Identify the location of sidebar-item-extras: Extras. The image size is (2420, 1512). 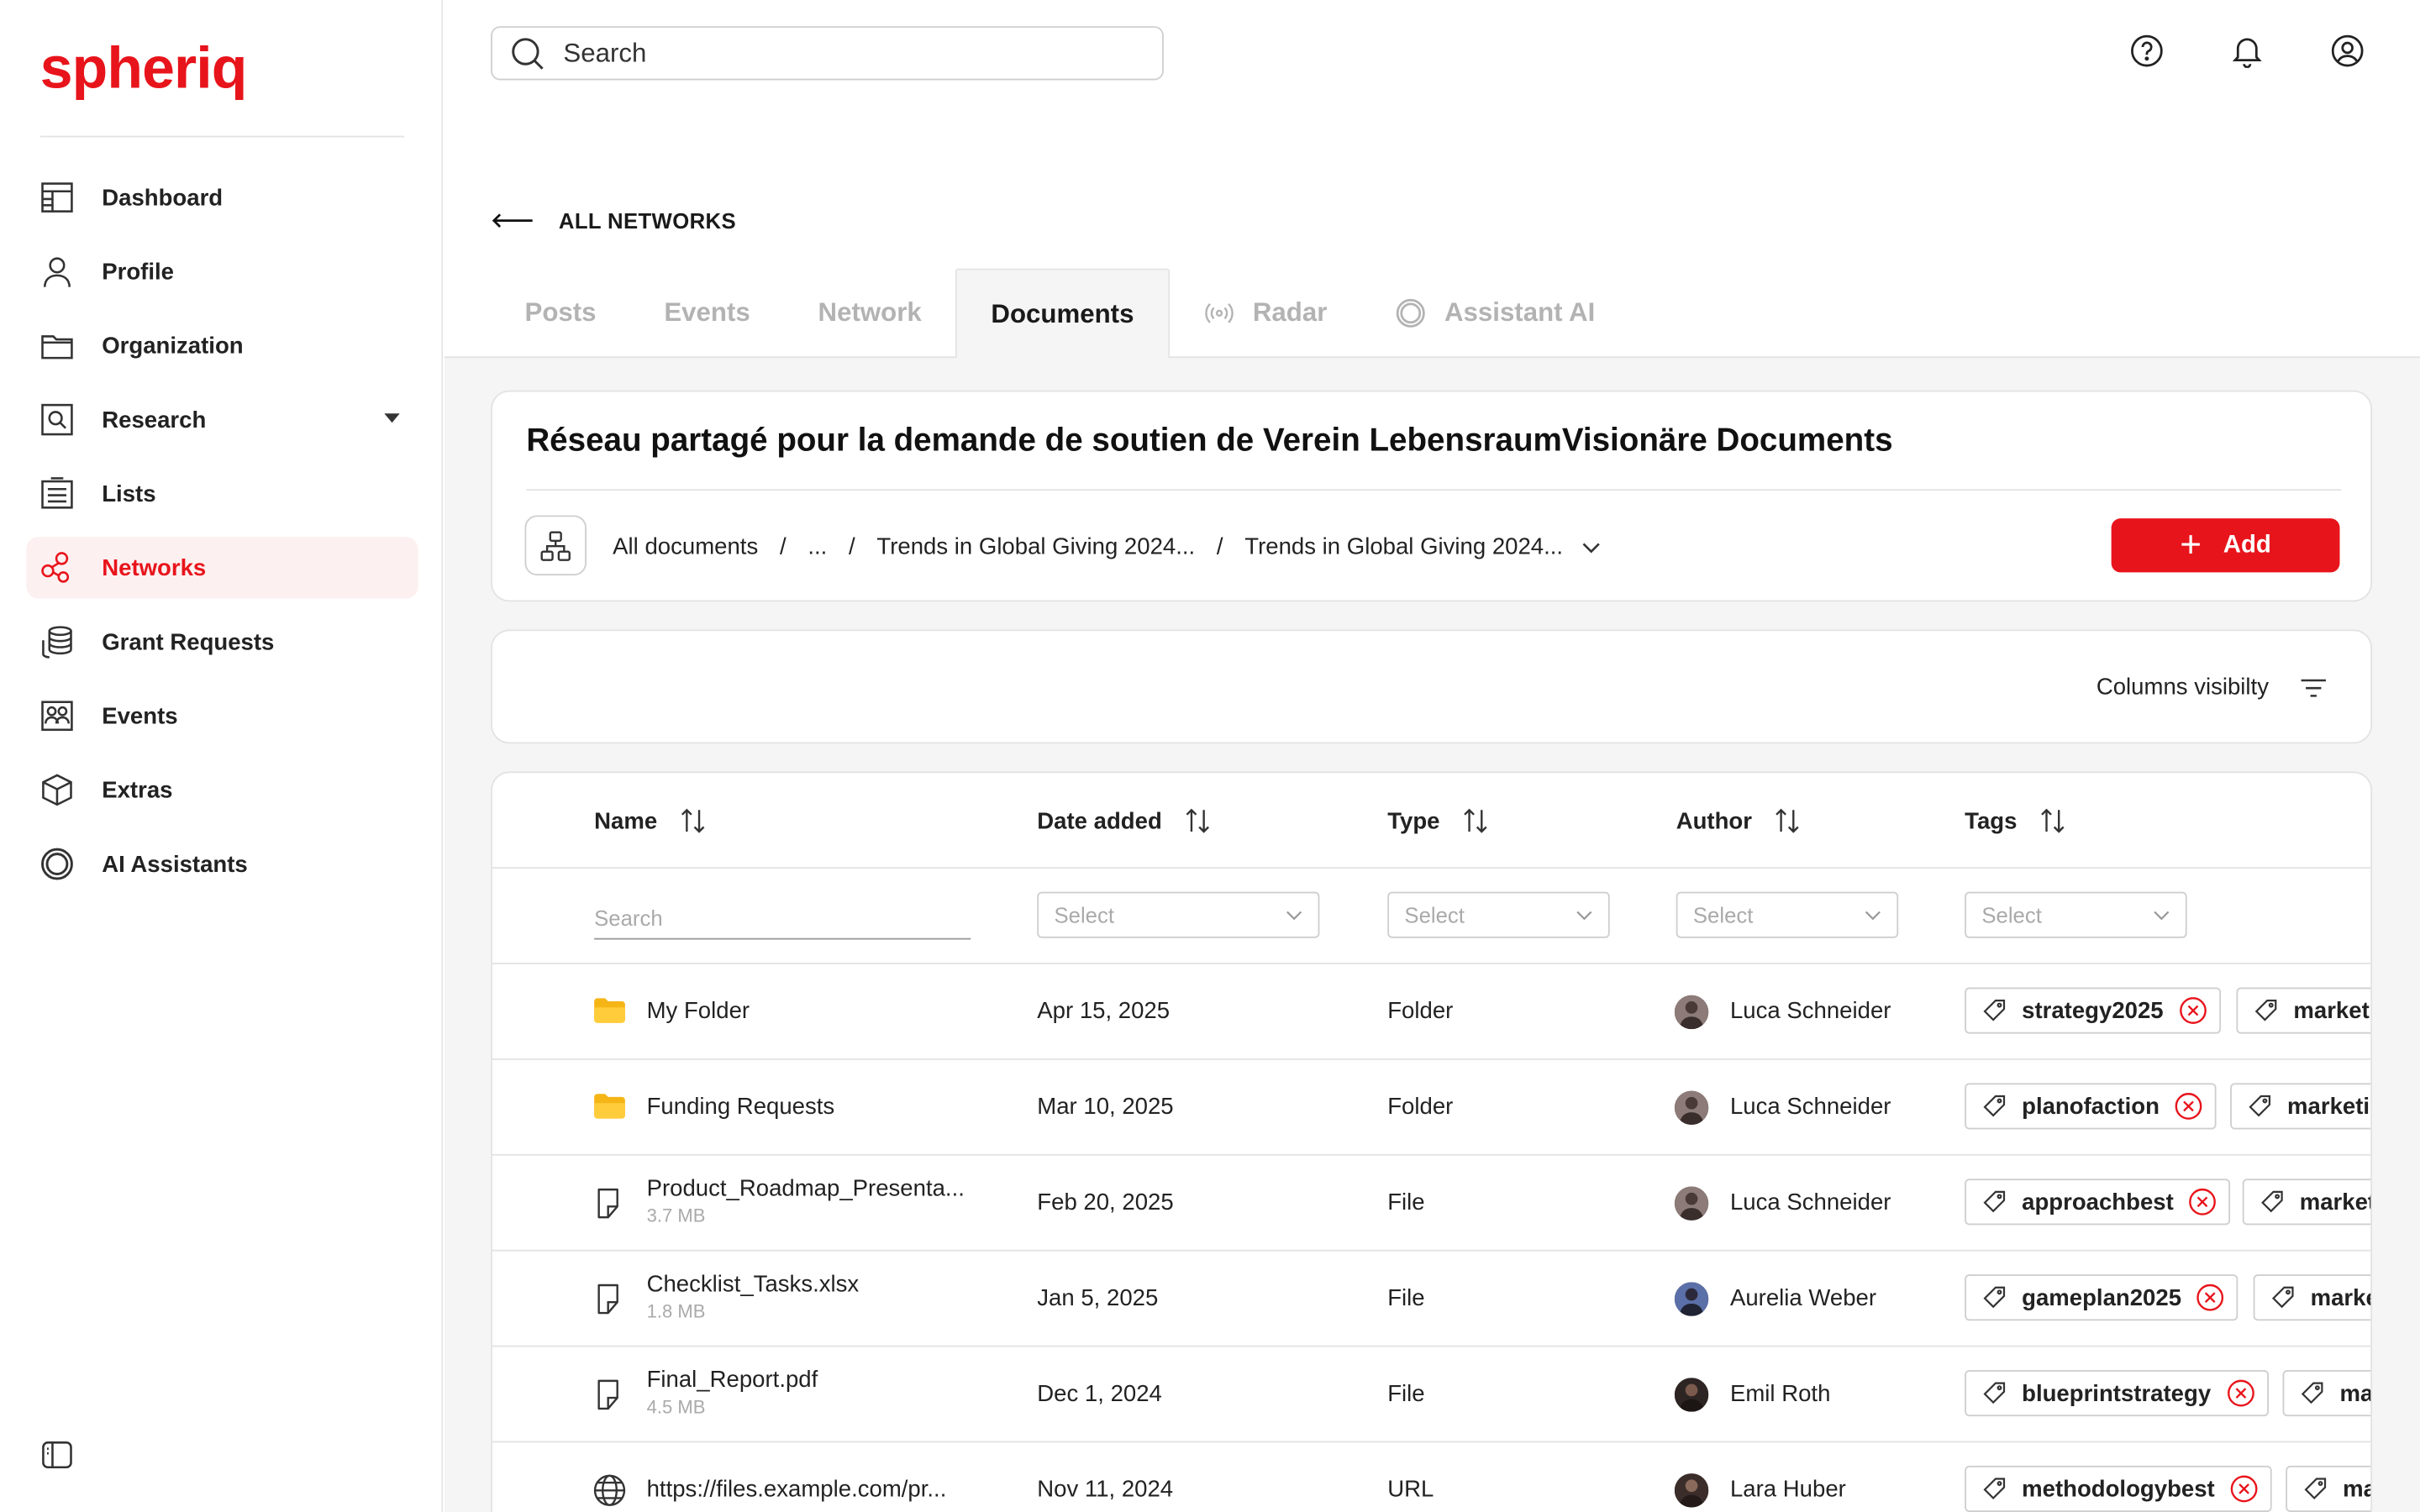
(222, 790).